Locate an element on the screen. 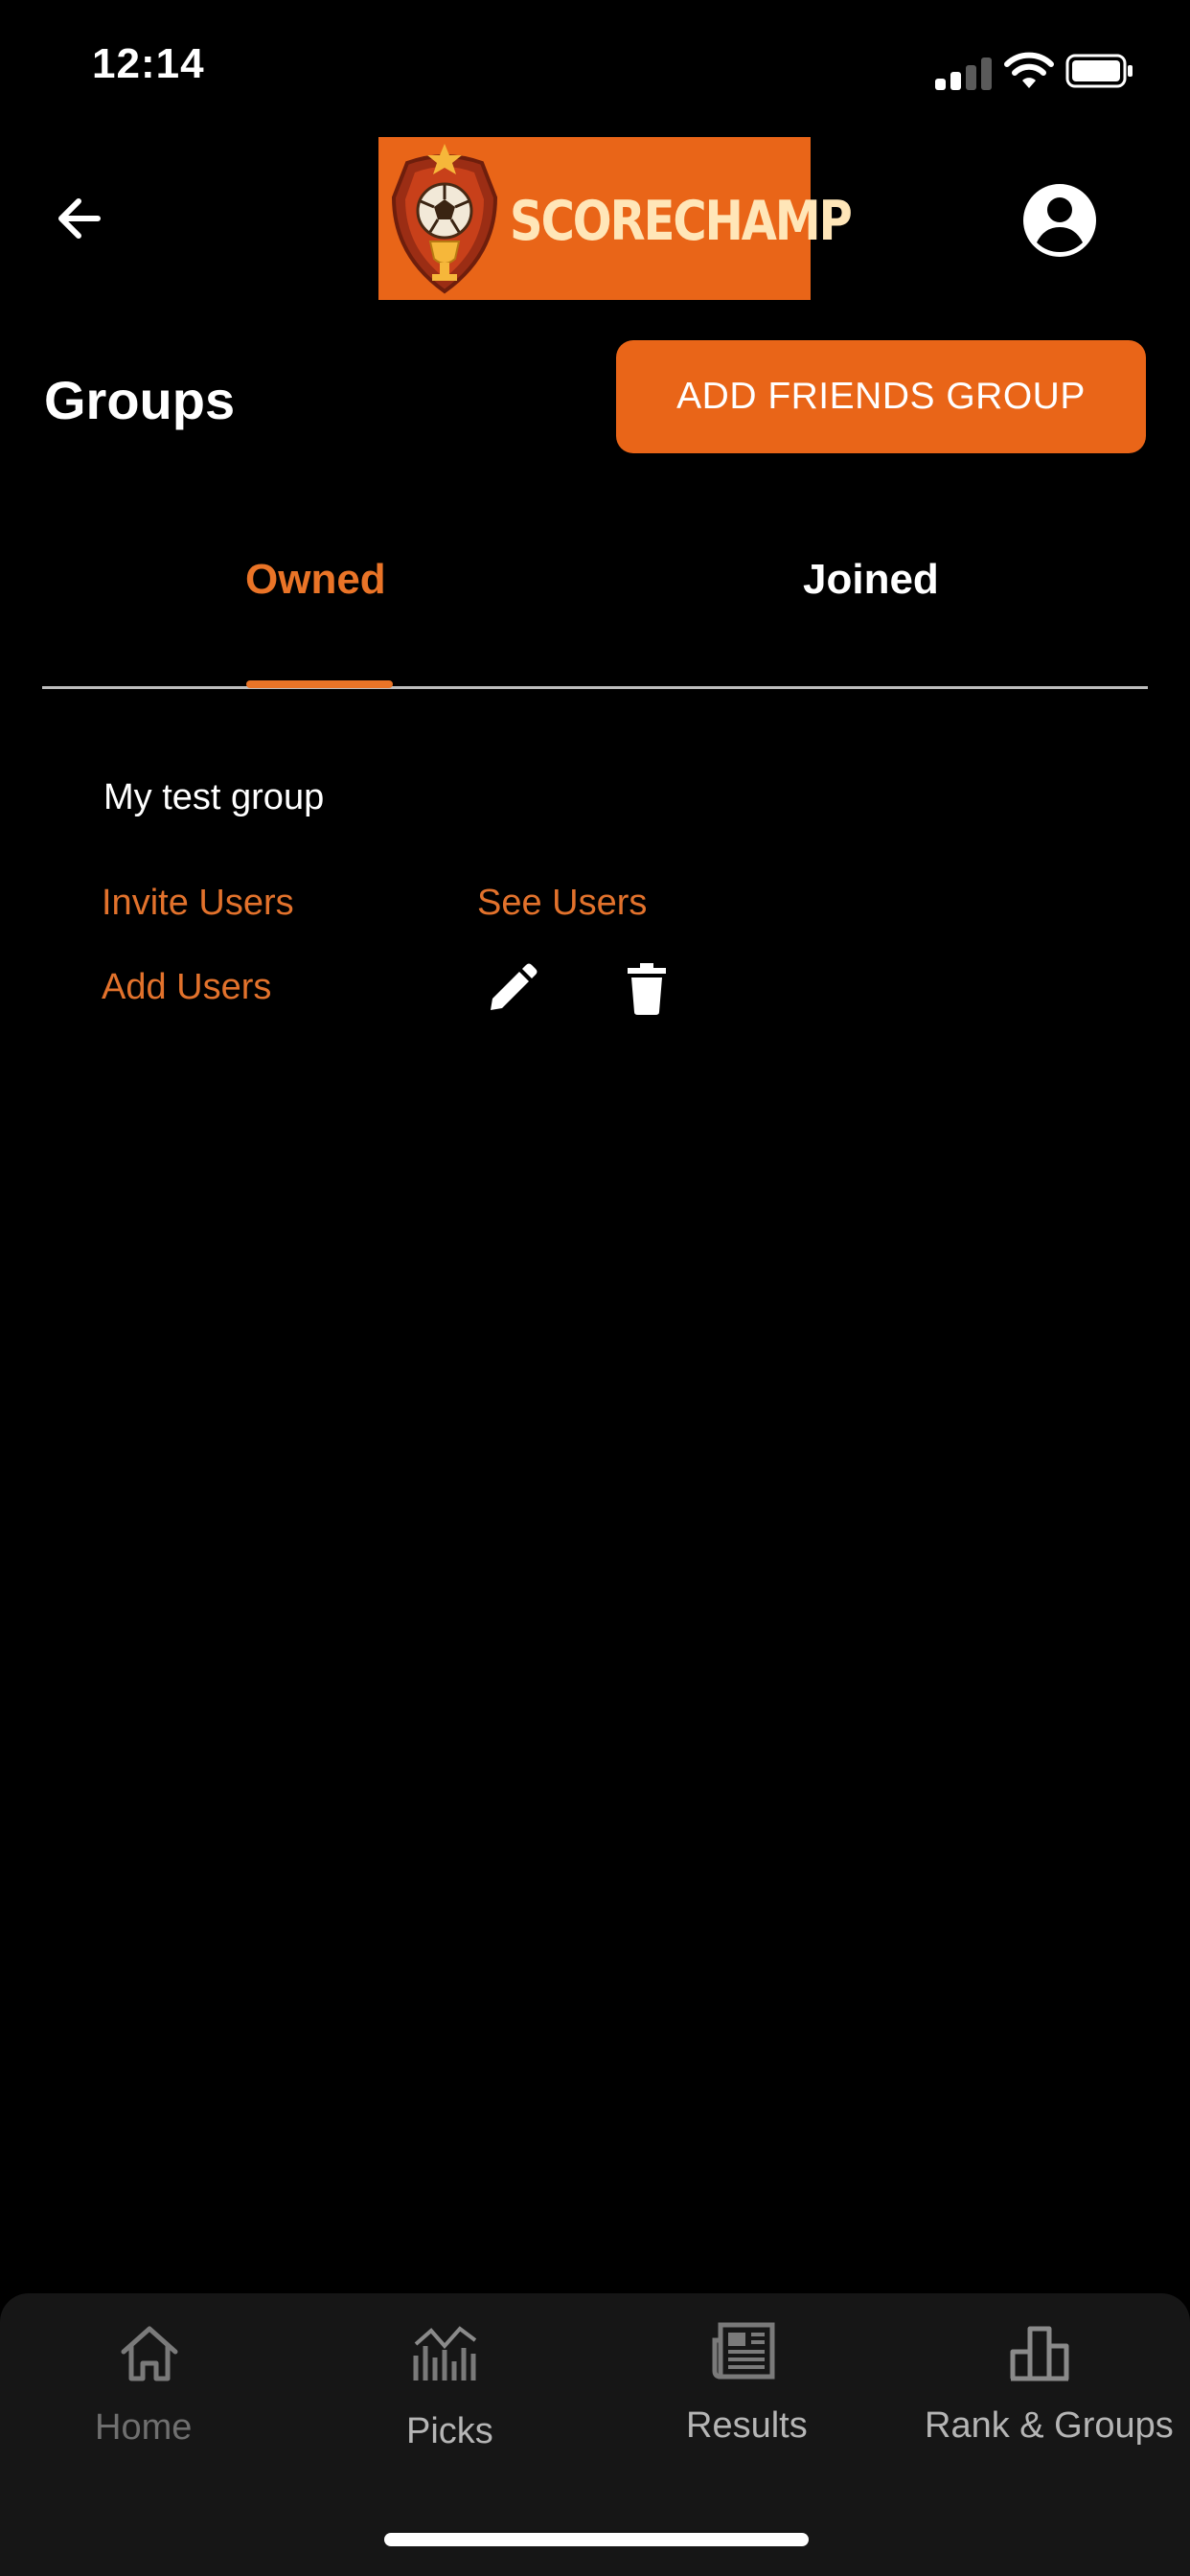 This screenshot has width=1190, height=2576. add-friends-group-button: ADD FRIENDS GROUP is located at coordinates (881, 397).